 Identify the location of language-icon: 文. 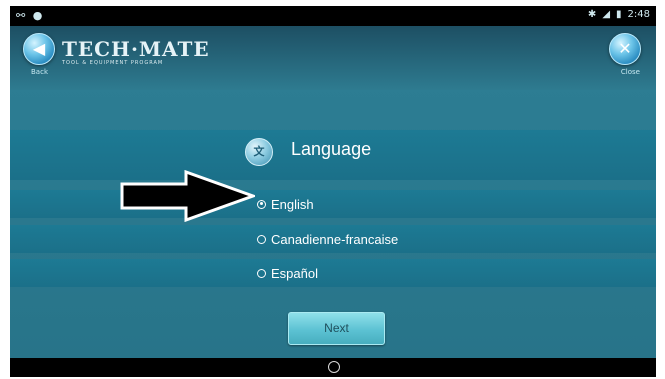
(259, 152).